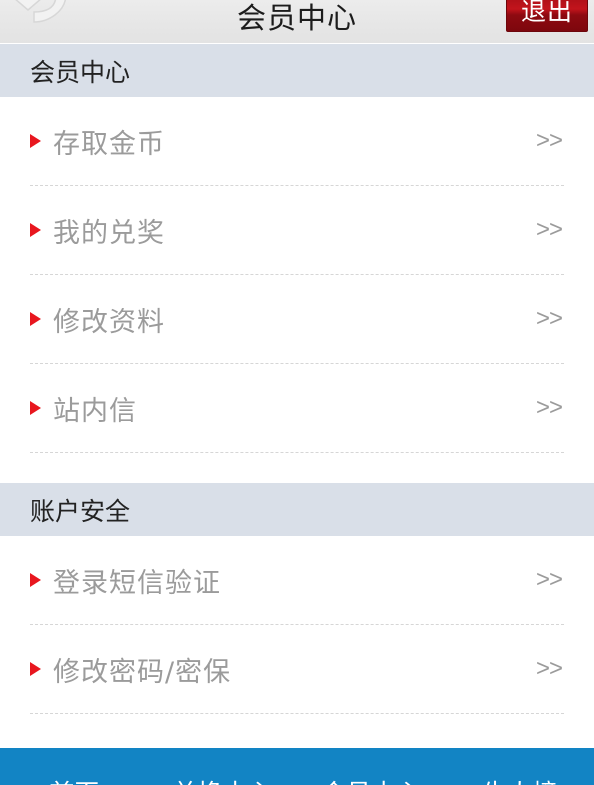 The height and width of the screenshot is (785, 594). I want to click on page-title: 会员中心, so click(296, 18).